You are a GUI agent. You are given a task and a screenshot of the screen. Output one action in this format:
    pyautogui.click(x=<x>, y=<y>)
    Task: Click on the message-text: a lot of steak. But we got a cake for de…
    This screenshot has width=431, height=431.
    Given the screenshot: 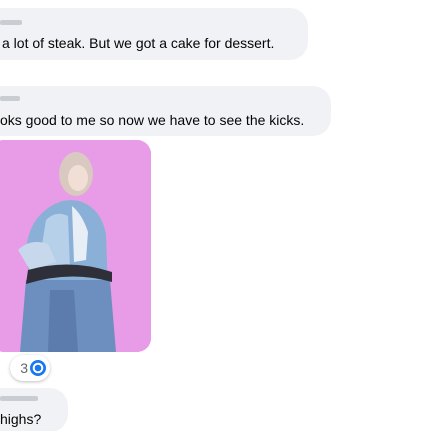 What is the action you would take?
    pyautogui.click(x=138, y=43)
    